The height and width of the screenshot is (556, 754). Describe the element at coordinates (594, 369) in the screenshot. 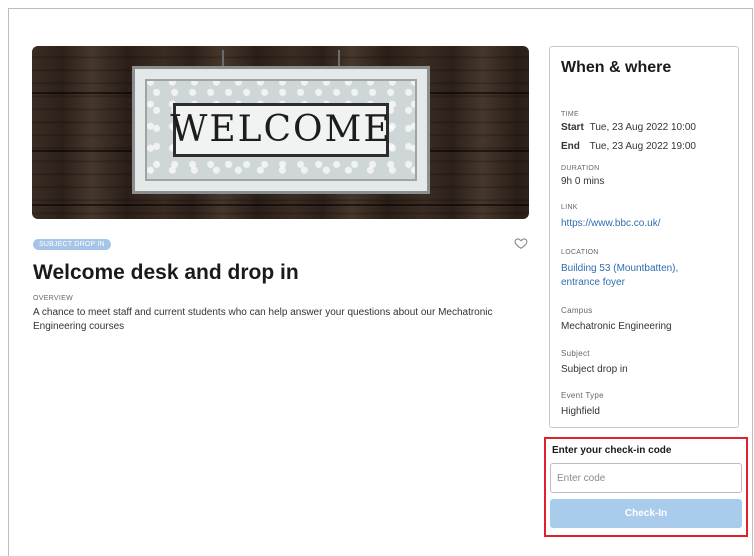

I see `subject-value: Subject drop in` at that location.